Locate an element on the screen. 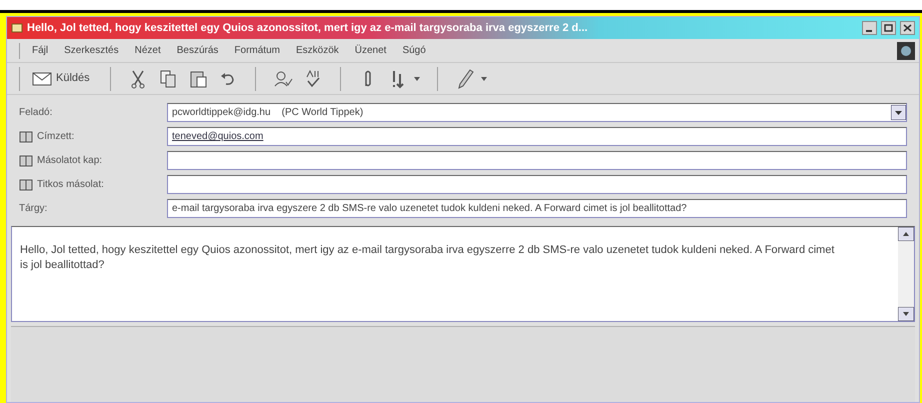 The width and height of the screenshot is (922, 403). menu-item: Nézet is located at coordinates (147, 50).